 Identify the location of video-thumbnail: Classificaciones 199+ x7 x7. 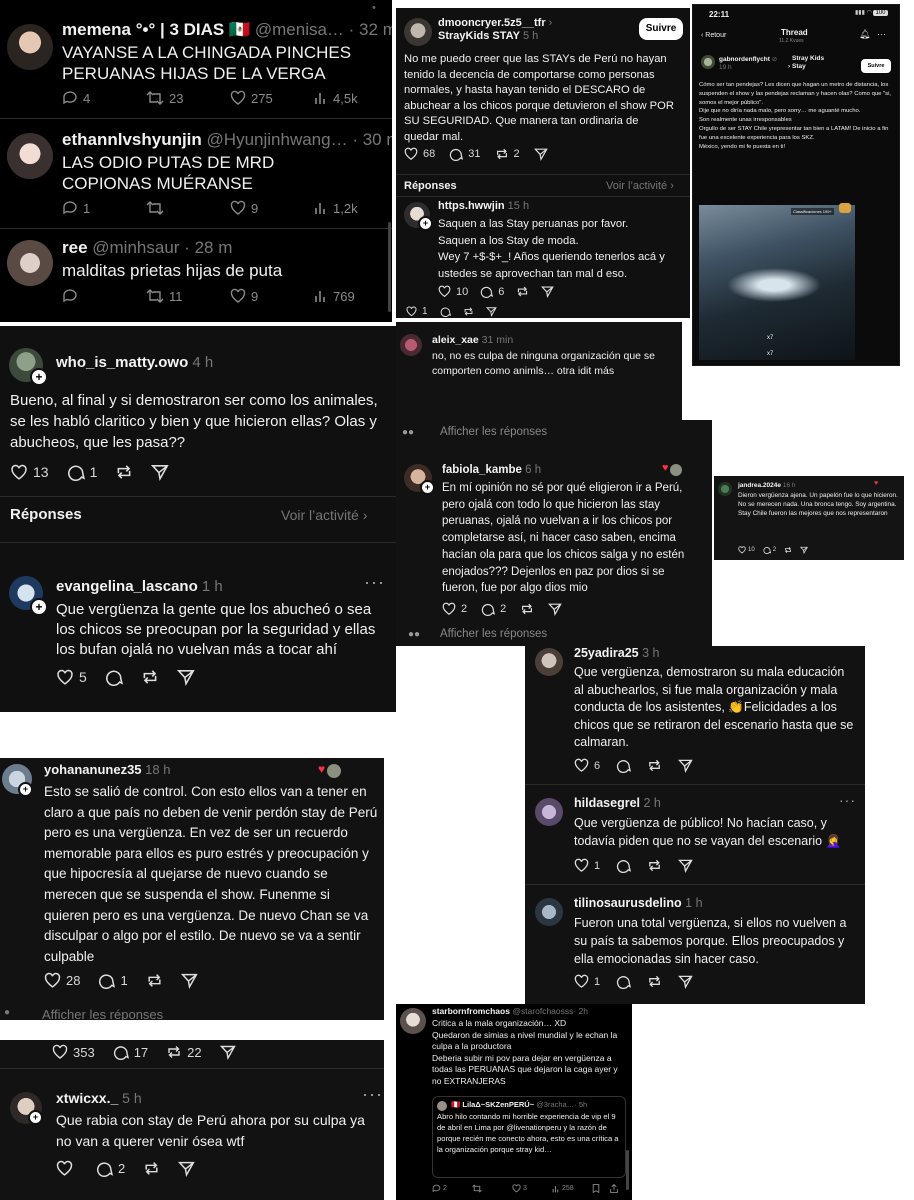
(777, 282).